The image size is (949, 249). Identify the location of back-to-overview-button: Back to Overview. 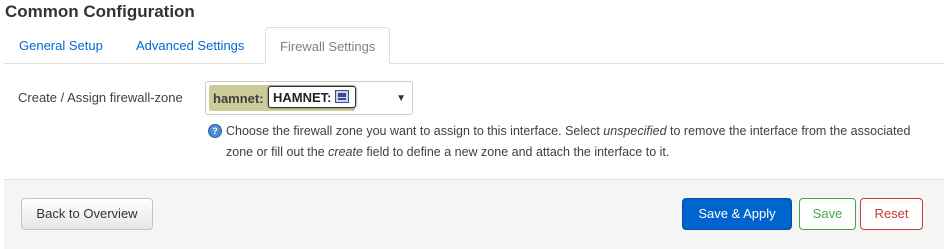
(87, 214).